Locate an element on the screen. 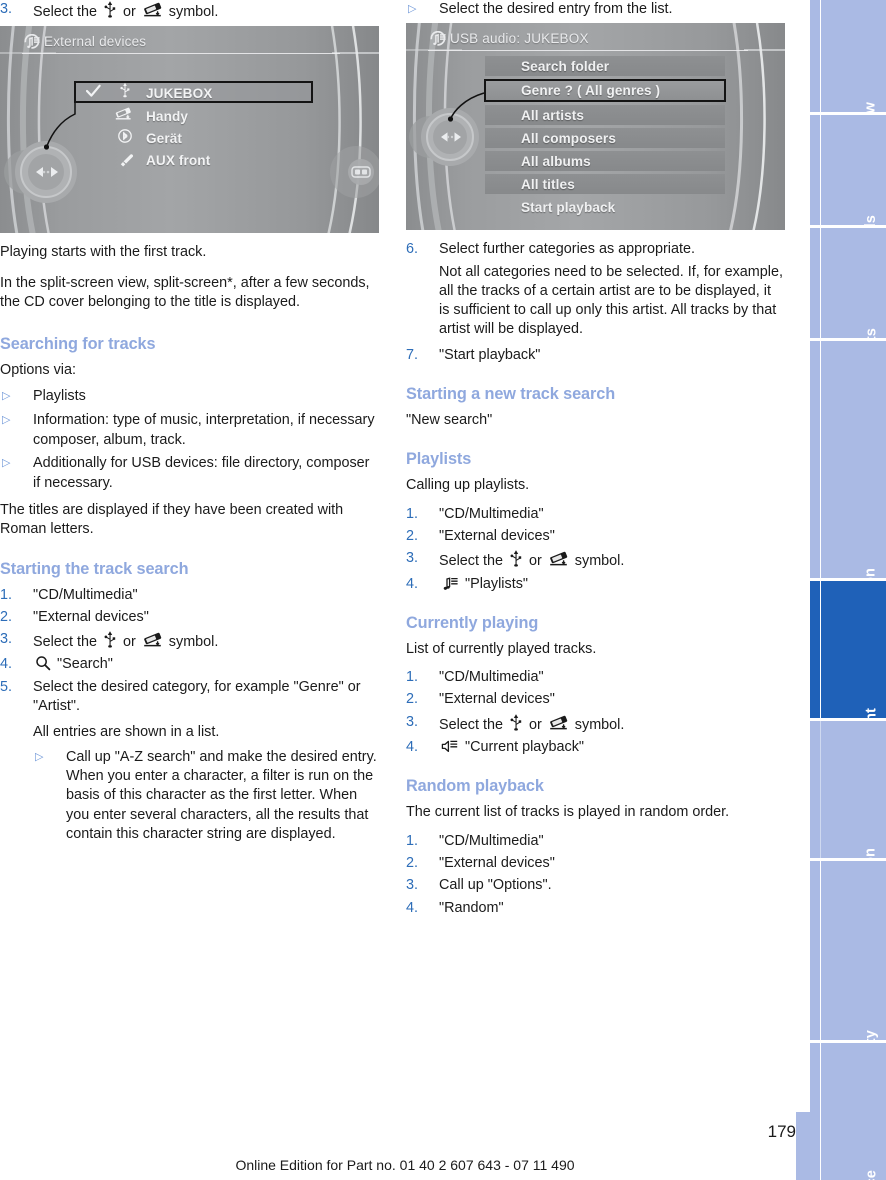 Image resolution: width=886 pixels, height=1180 pixels. ordered-step: 4. "Random" is located at coordinates (595, 908).